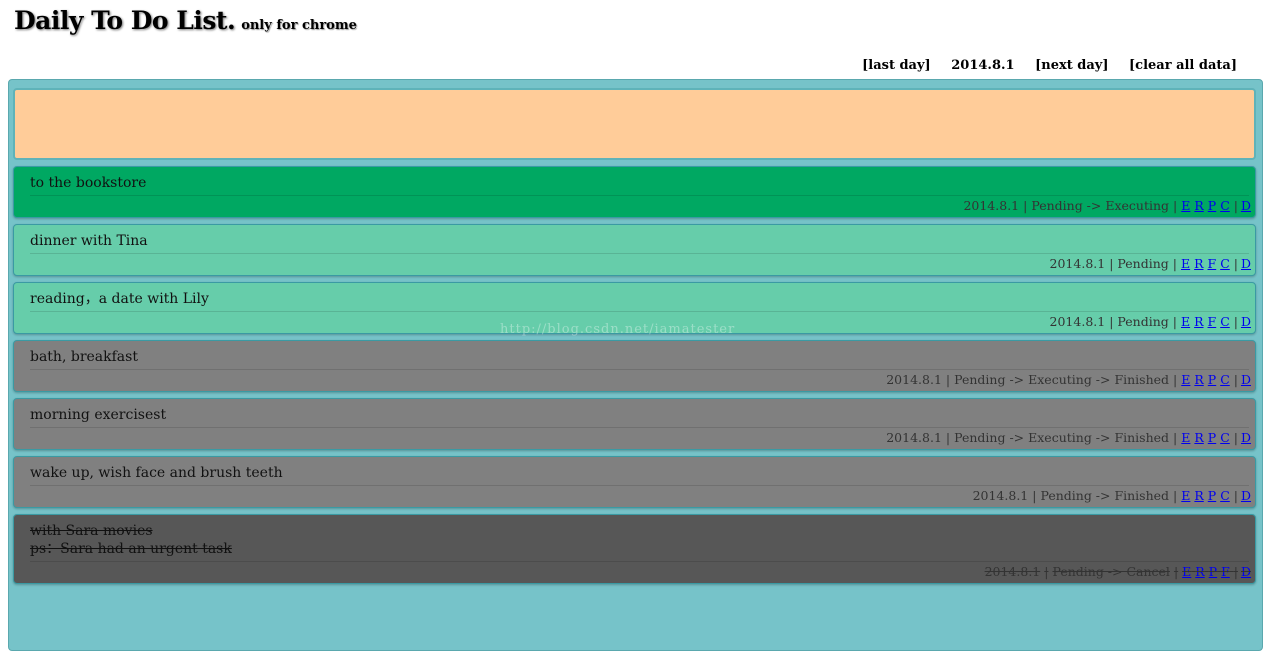 The image size is (1273, 651). I want to click on task-text-line: to the bookstore, so click(88, 183).